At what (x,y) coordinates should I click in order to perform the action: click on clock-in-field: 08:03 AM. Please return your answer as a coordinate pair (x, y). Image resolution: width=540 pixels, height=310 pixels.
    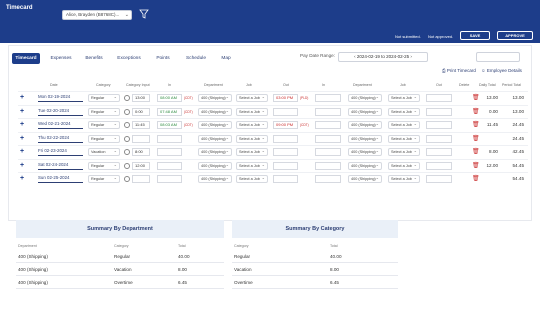
    Looking at the image, I should click on (169, 125).